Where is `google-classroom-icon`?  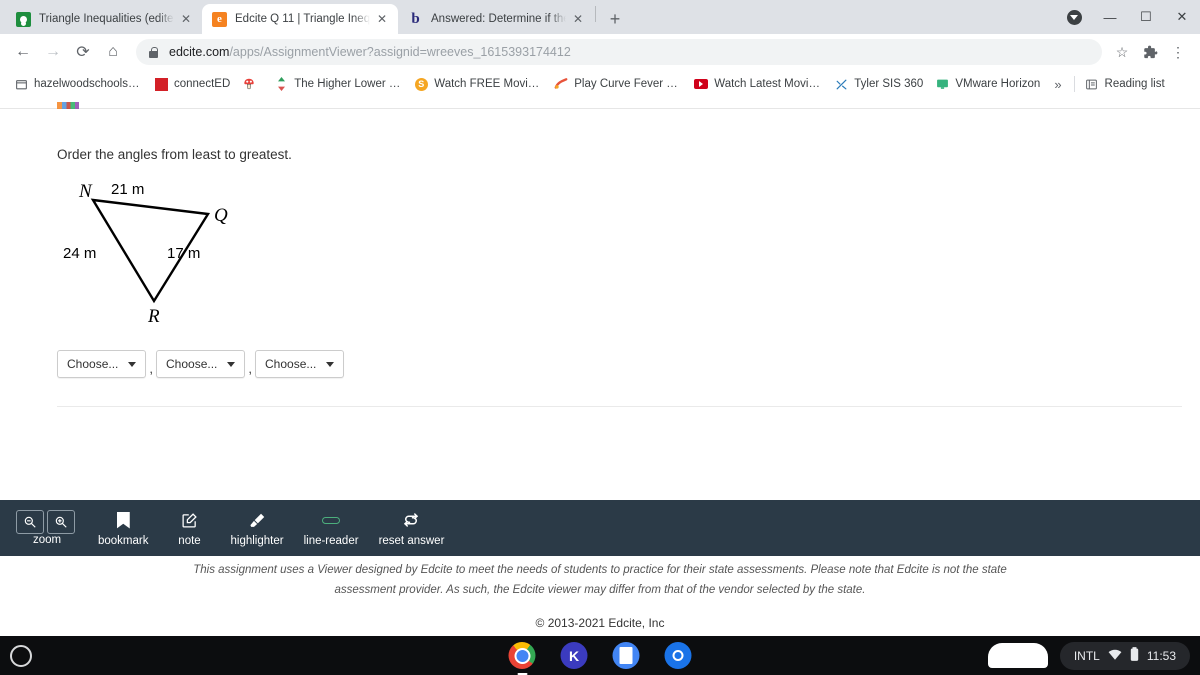
google-classroom-icon is located at coordinates (23, 19).